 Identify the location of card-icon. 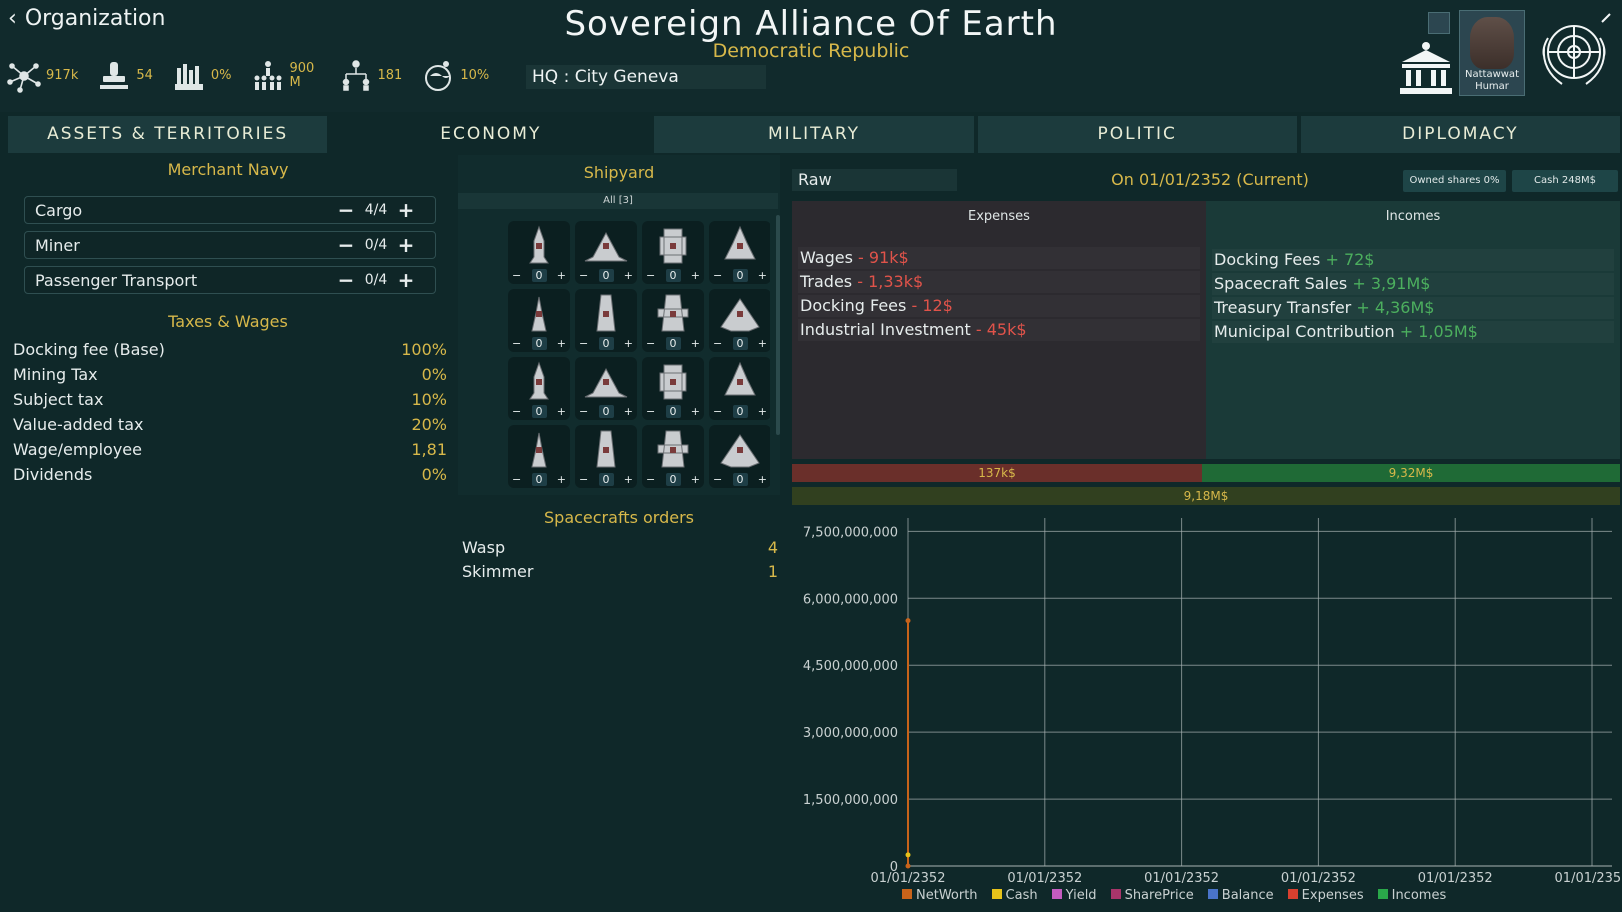
(1439, 23).